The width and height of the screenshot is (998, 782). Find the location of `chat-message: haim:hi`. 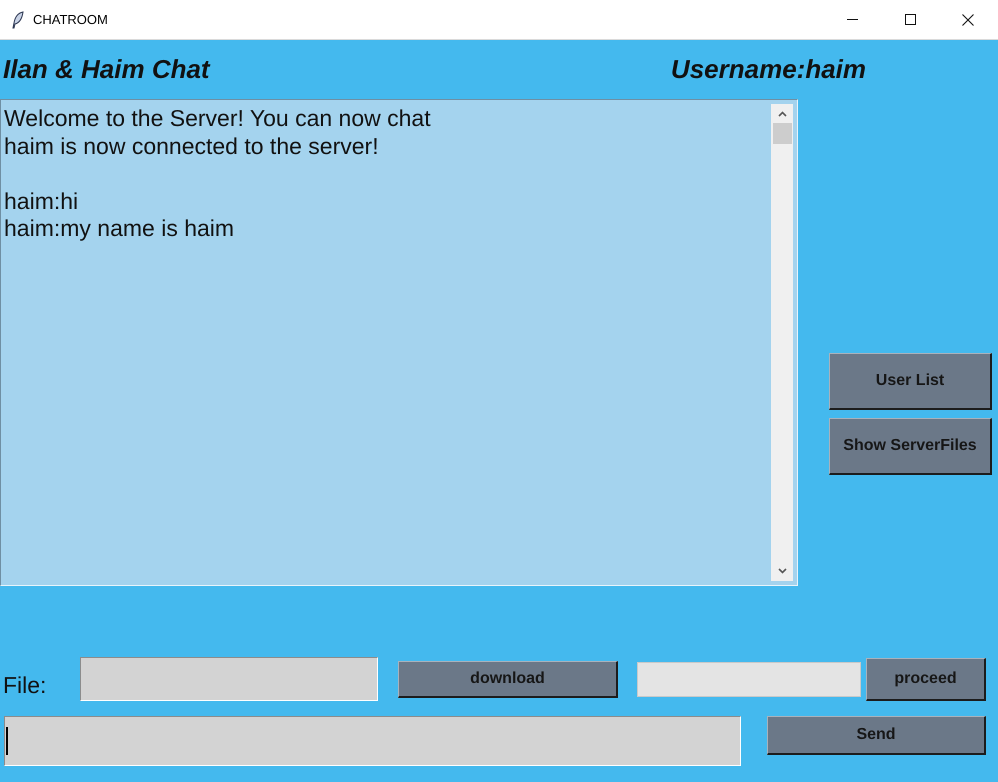

chat-message: haim:hi is located at coordinates (42, 201).